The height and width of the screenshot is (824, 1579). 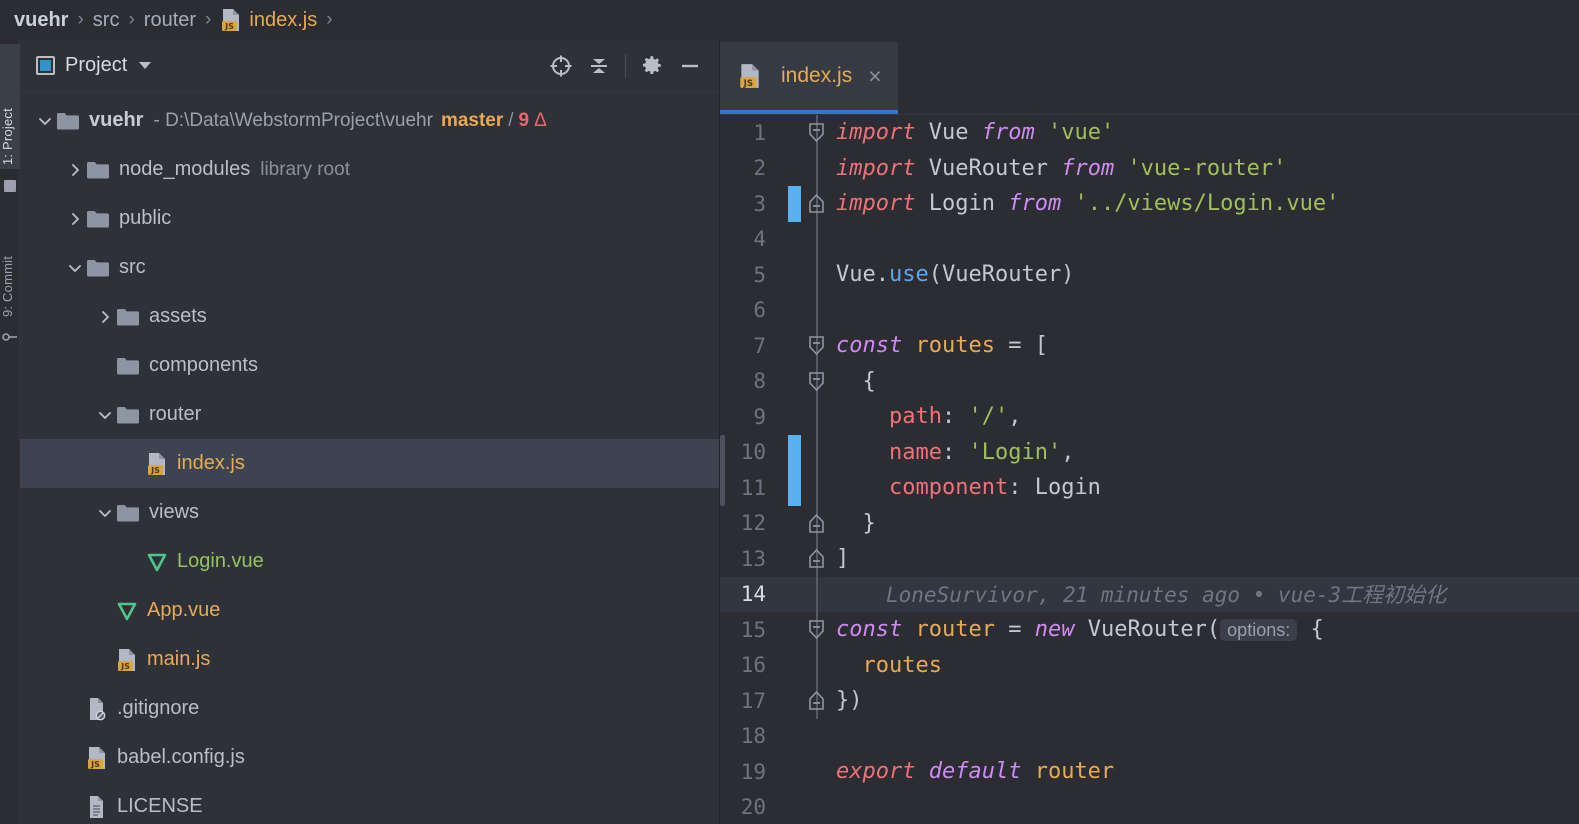 I want to click on tree-row-public: public, so click(x=369, y=218).